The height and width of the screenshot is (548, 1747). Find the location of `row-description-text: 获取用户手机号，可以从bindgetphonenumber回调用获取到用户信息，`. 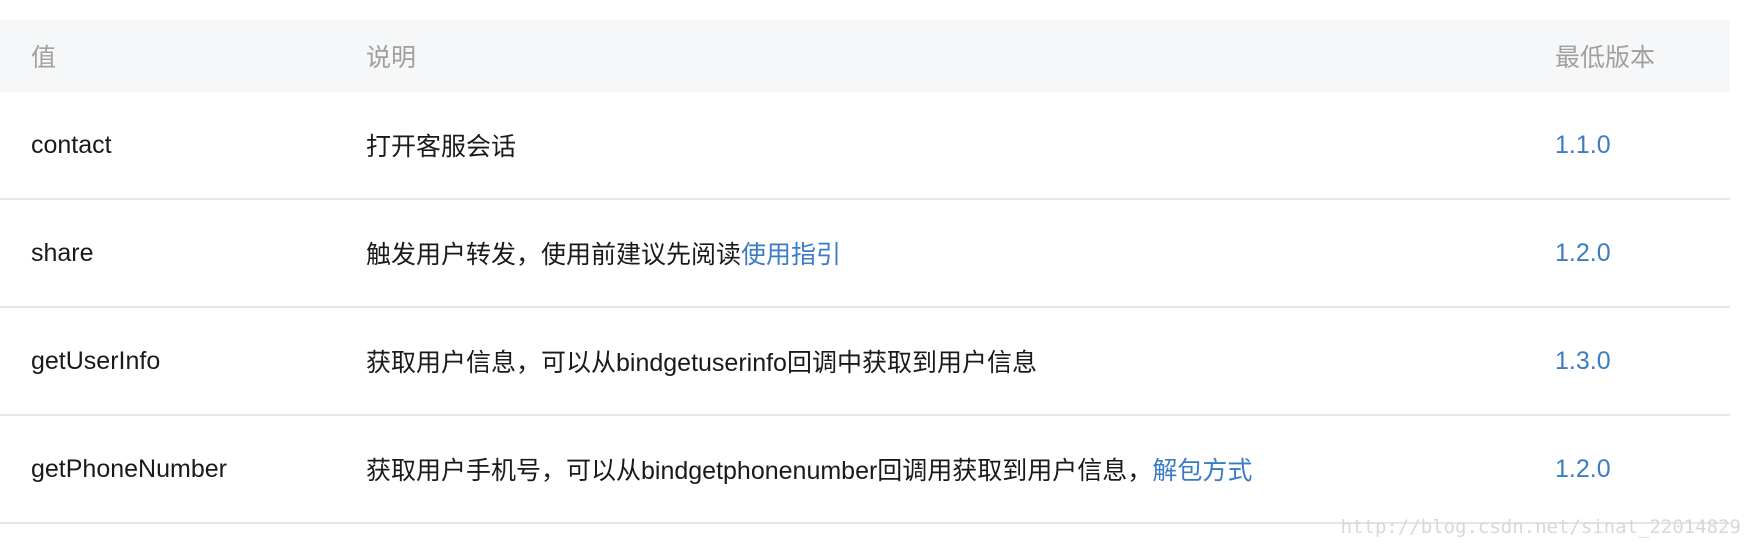

row-description-text: 获取用户手机号，可以从bindgetphonenumber回调用获取到用户信息， is located at coordinates (759, 471).